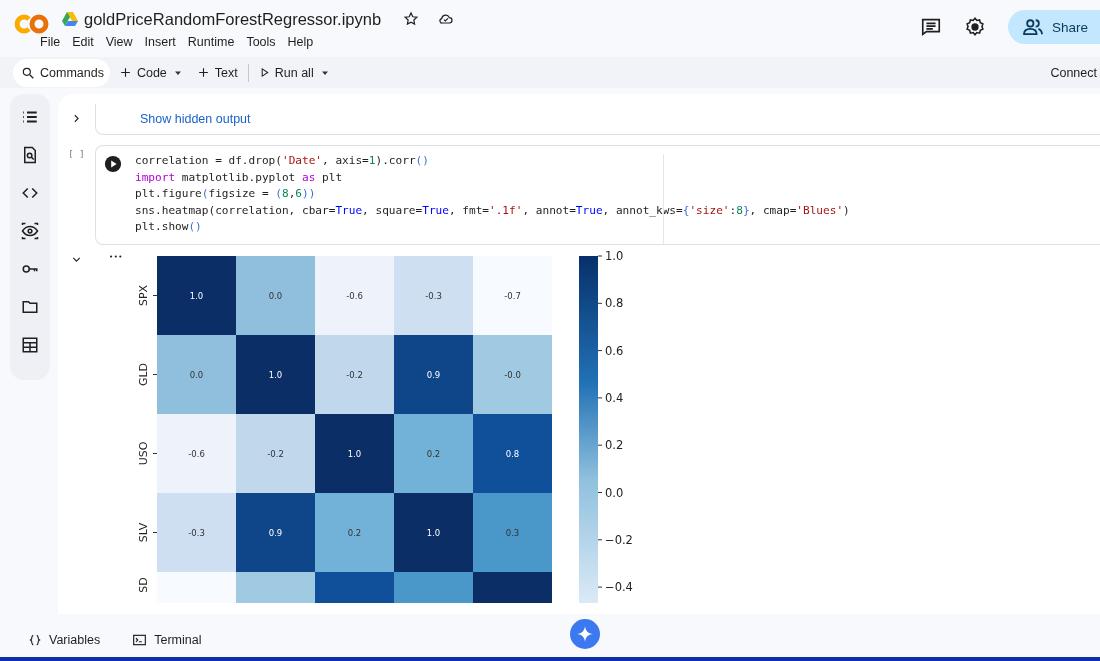  What do you see at coordinates (1073, 72) in the screenshot?
I see `connect-button: Connect` at bounding box center [1073, 72].